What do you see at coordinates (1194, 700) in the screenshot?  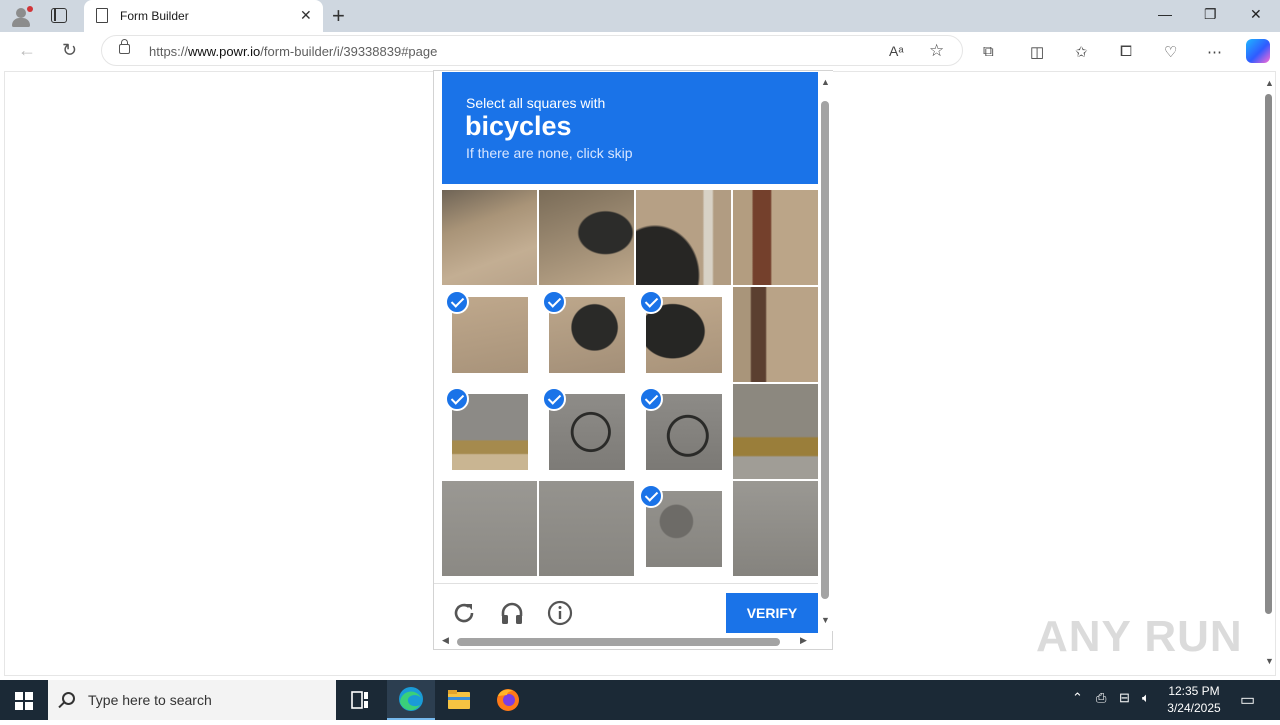 I see `taskbar-clock: 12:35 PM 3/24/2025` at bounding box center [1194, 700].